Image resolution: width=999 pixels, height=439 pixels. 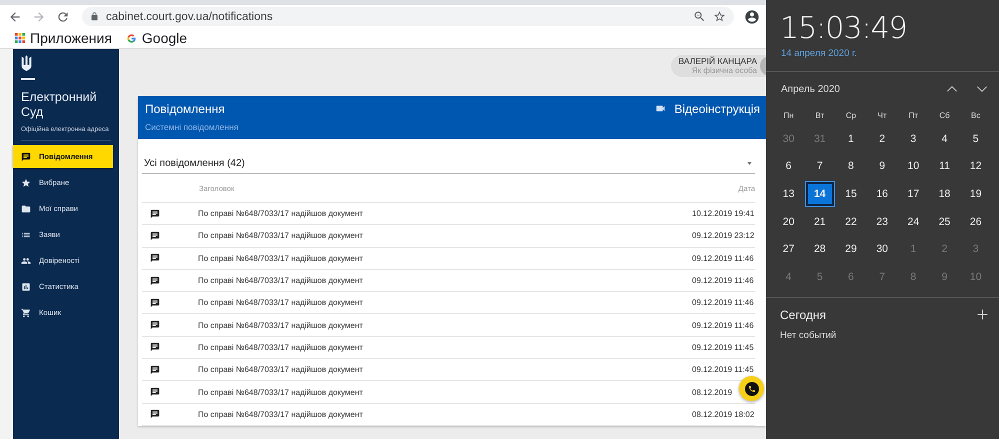 What do you see at coordinates (26, 63) in the screenshot?
I see `trident-emblem-icon` at bounding box center [26, 63].